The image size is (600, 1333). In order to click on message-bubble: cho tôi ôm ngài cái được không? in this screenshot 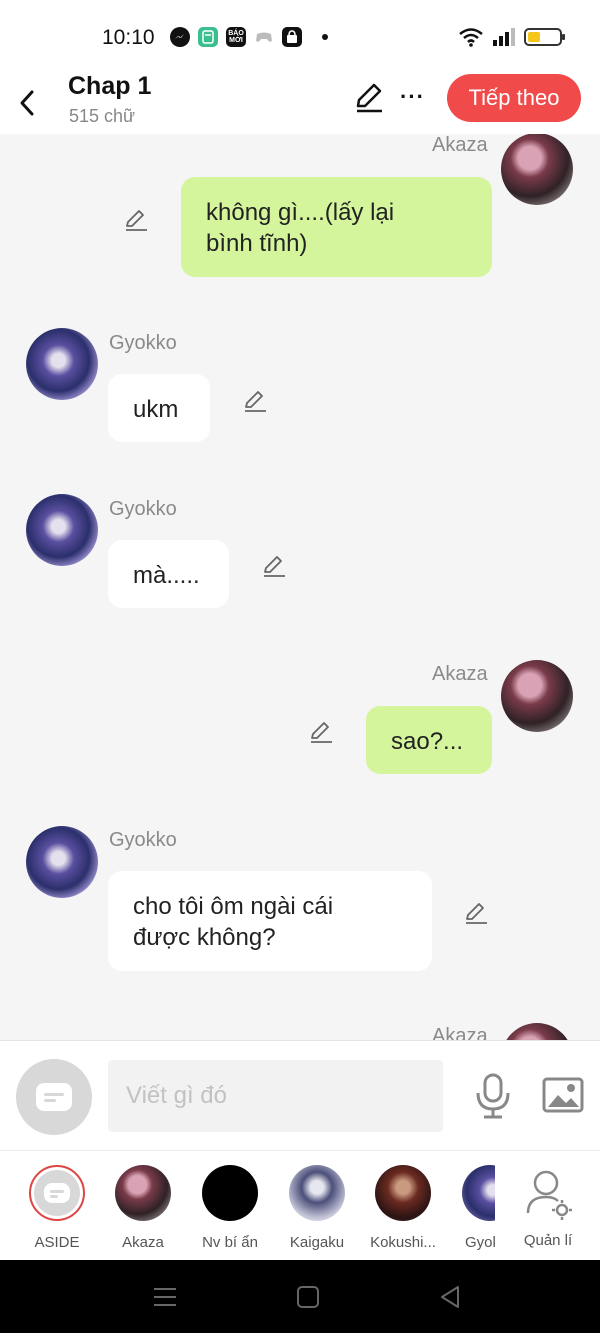, I will do `click(270, 921)`.